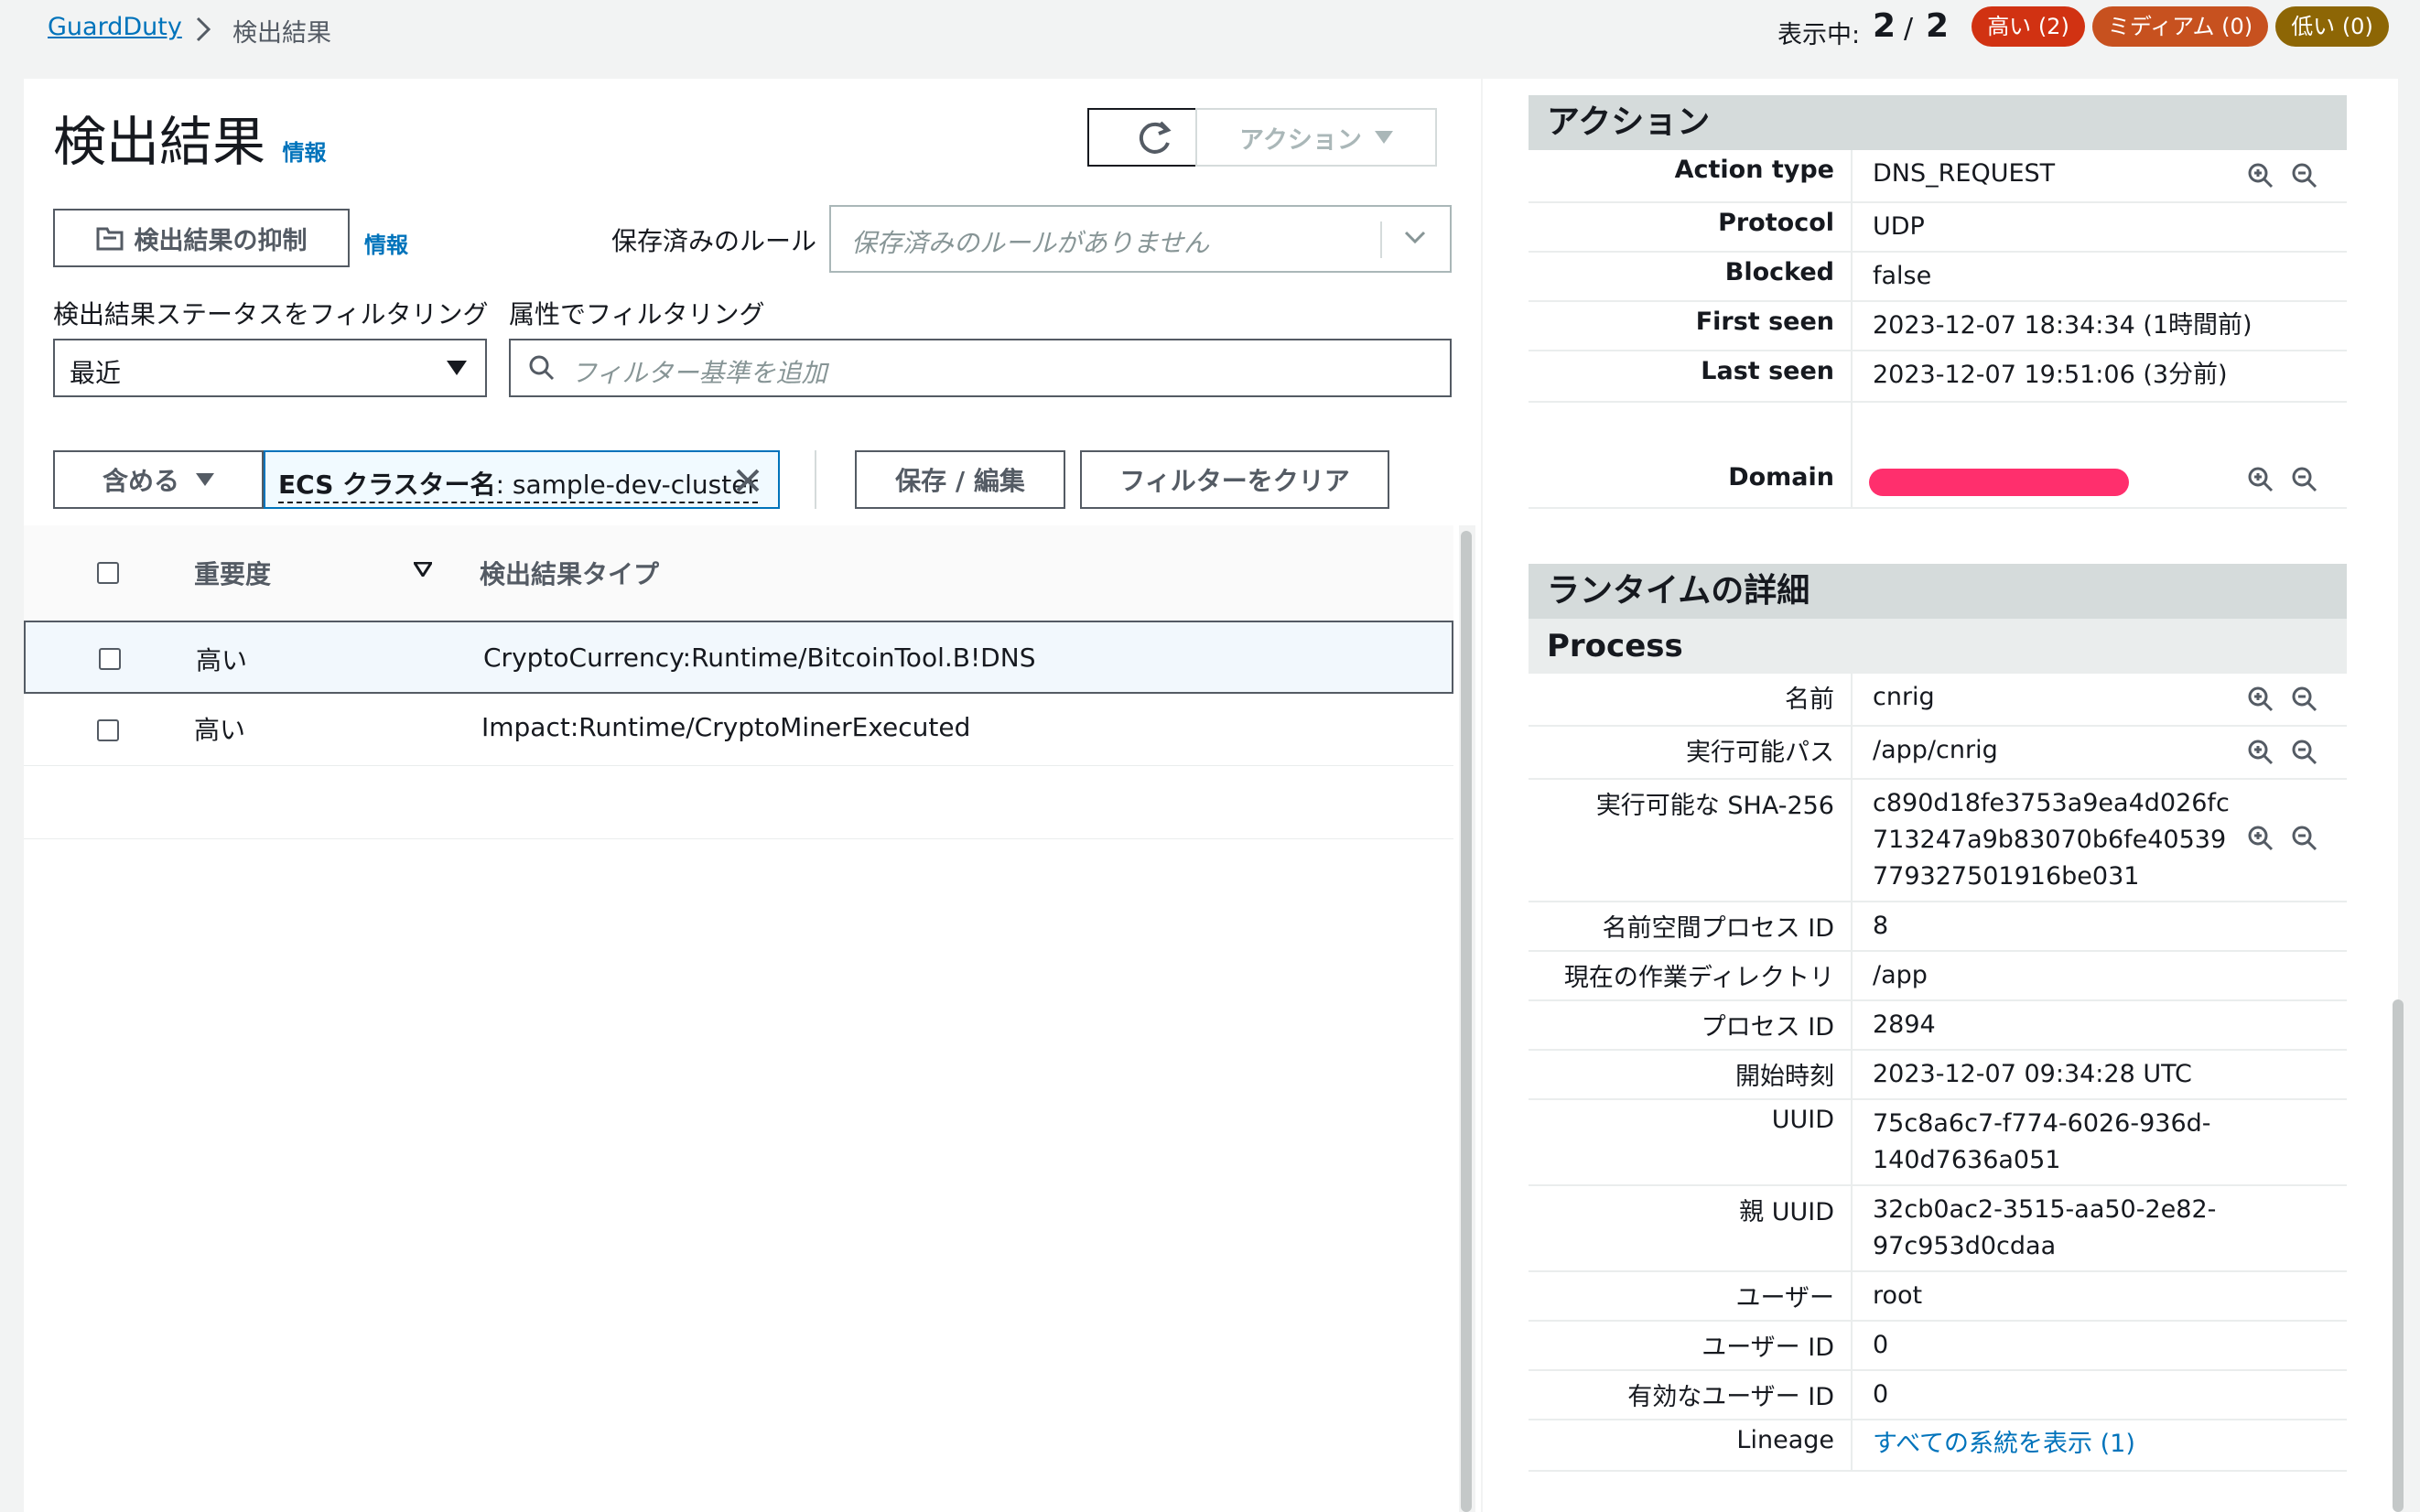 This screenshot has width=2420, height=1512. Describe the element at coordinates (1938, 1395) in the screenshot. I see `detail-row-effective-user-id: 有効なユーザー ID 0` at that location.